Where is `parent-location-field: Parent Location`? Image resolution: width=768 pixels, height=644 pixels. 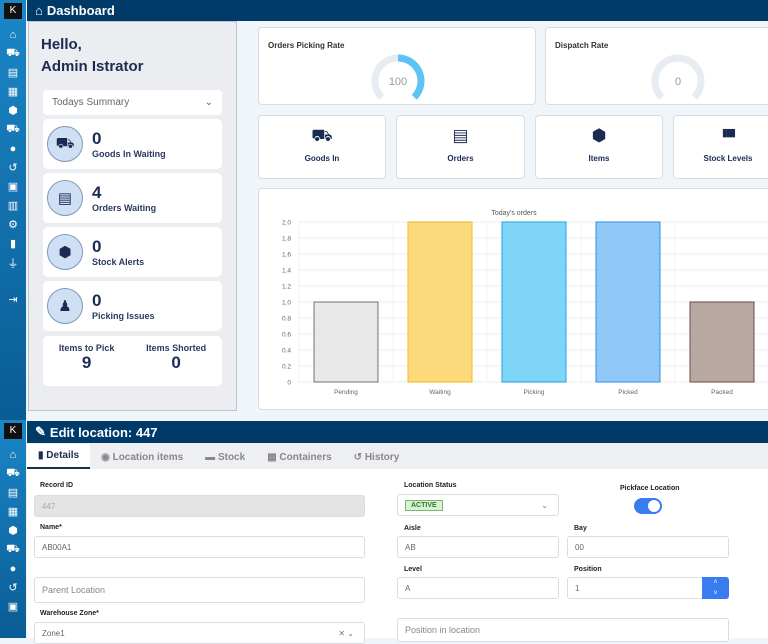
parent-location-field: Parent Location is located at coordinates (199, 590).